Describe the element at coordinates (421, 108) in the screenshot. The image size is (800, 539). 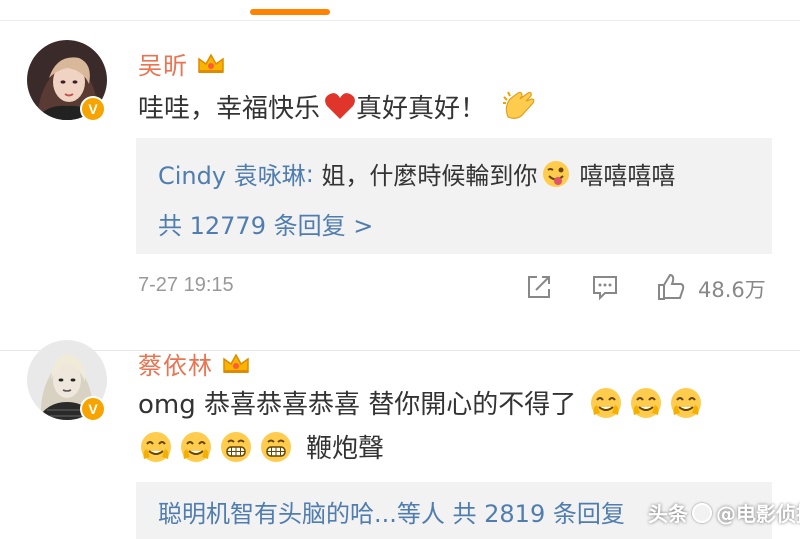
I see `comment-text-after: 真好真好！` at that location.